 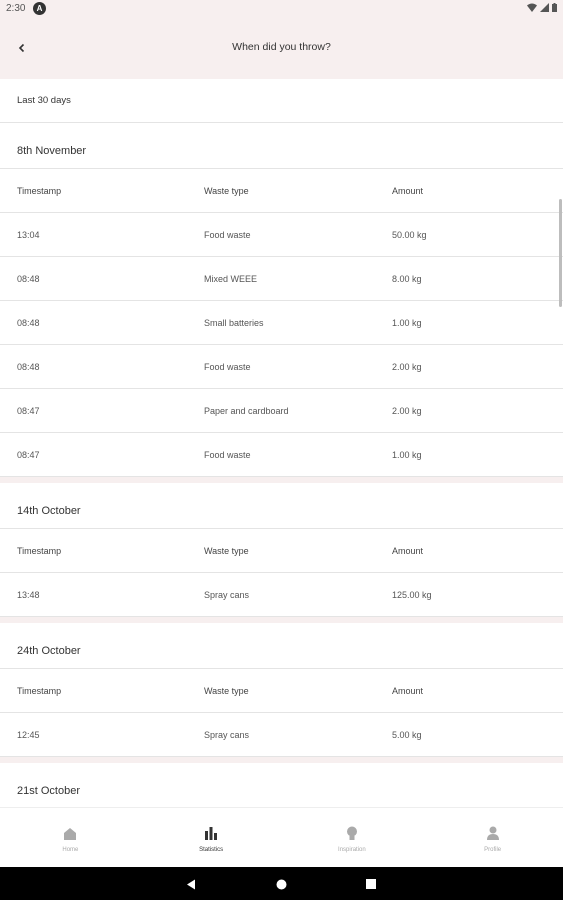 I want to click on cell-amount: 50.00 kg, so click(x=409, y=235).